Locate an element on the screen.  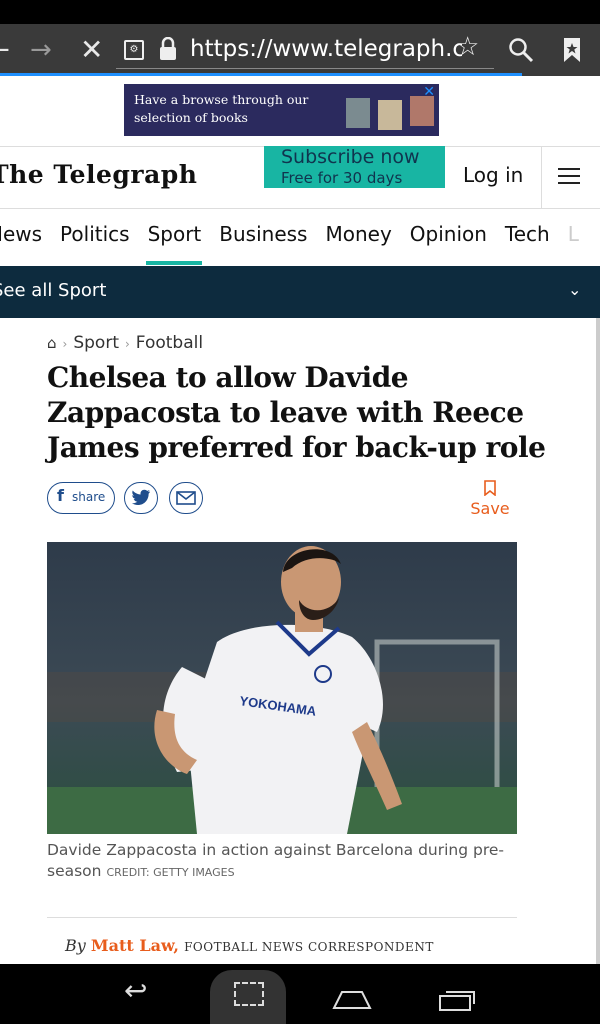
header-divider is located at coordinates (541, 177).